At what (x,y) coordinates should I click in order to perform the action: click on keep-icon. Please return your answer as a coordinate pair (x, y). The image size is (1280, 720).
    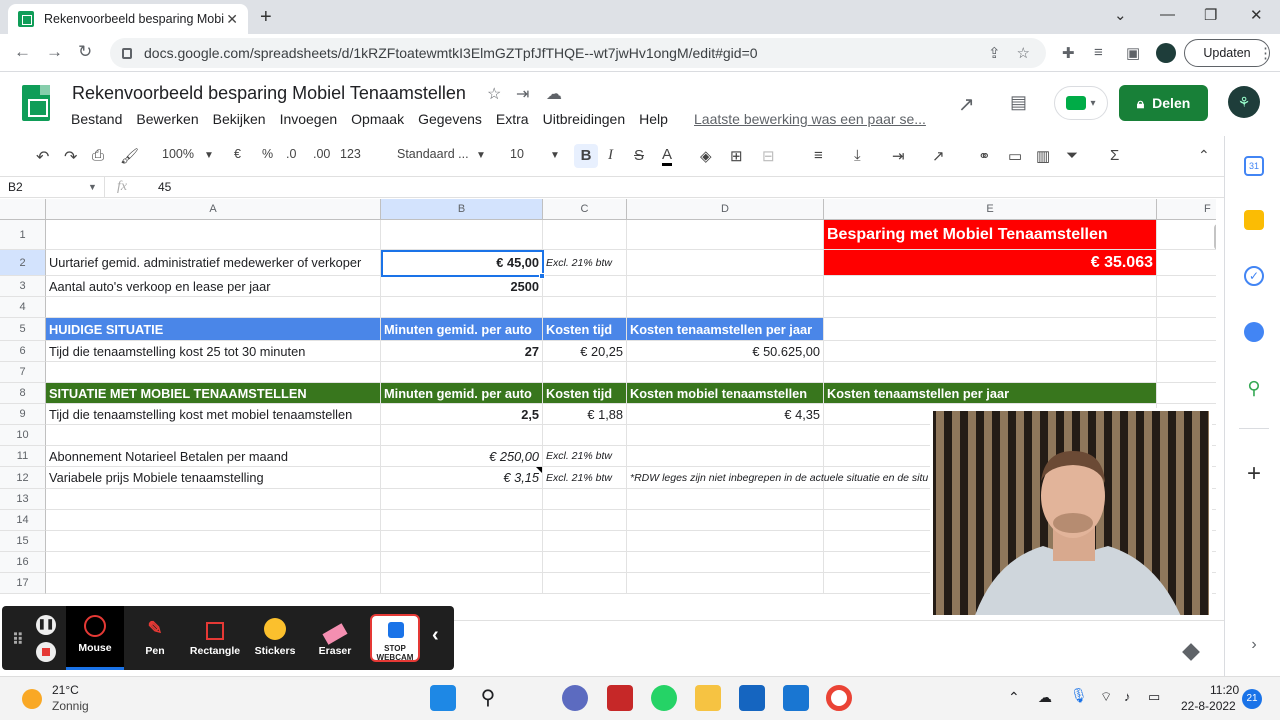
    Looking at the image, I should click on (1254, 220).